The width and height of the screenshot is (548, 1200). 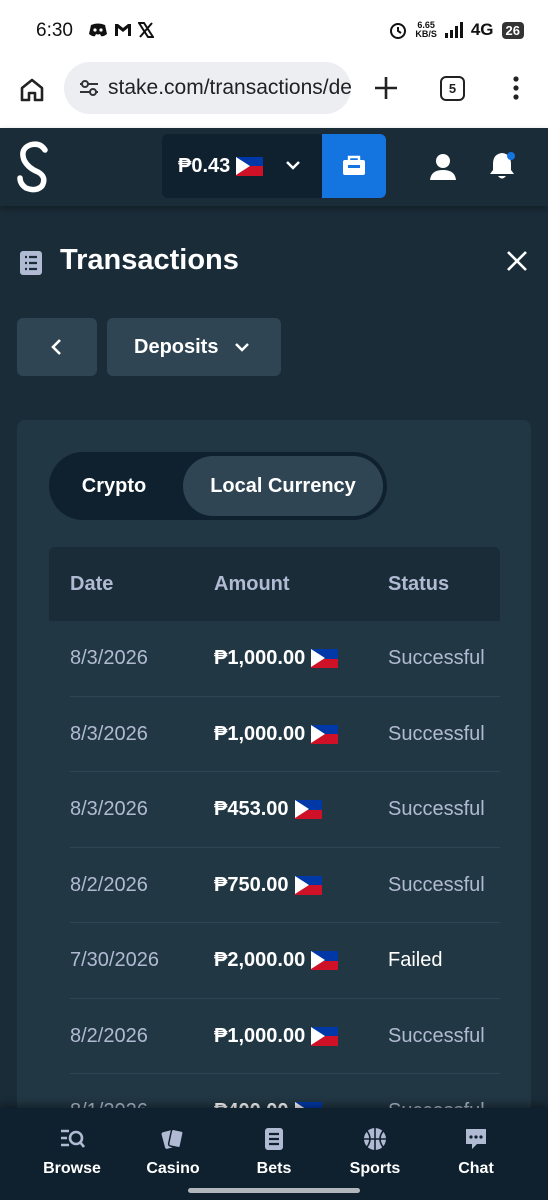 What do you see at coordinates (452, 88) in the screenshot?
I see `tab-switcher-button: 5` at bounding box center [452, 88].